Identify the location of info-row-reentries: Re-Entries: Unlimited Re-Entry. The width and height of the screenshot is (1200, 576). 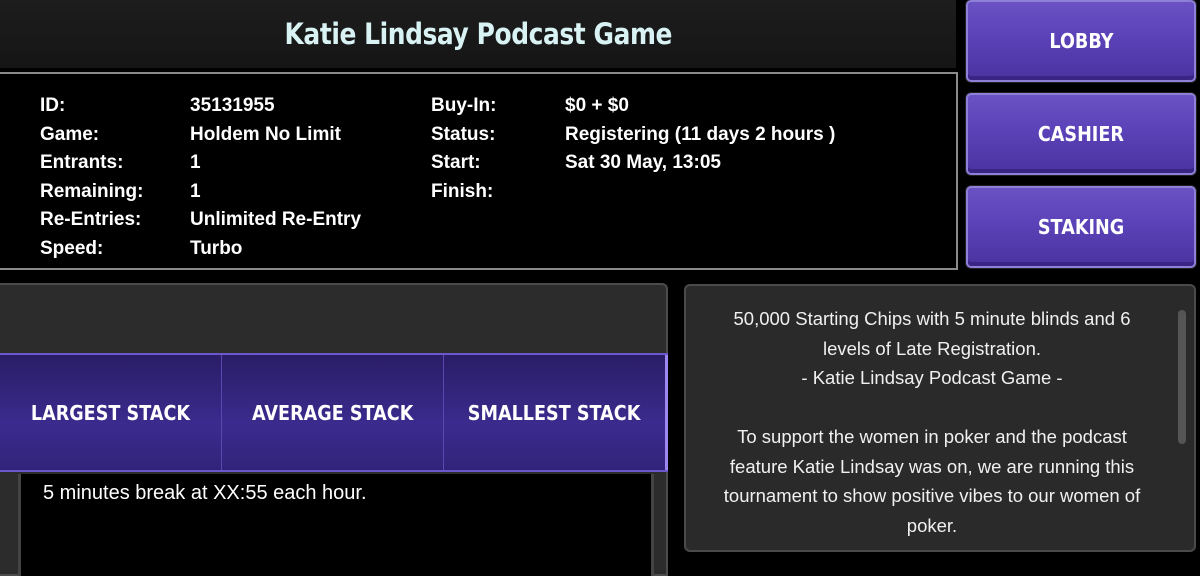
(200, 220).